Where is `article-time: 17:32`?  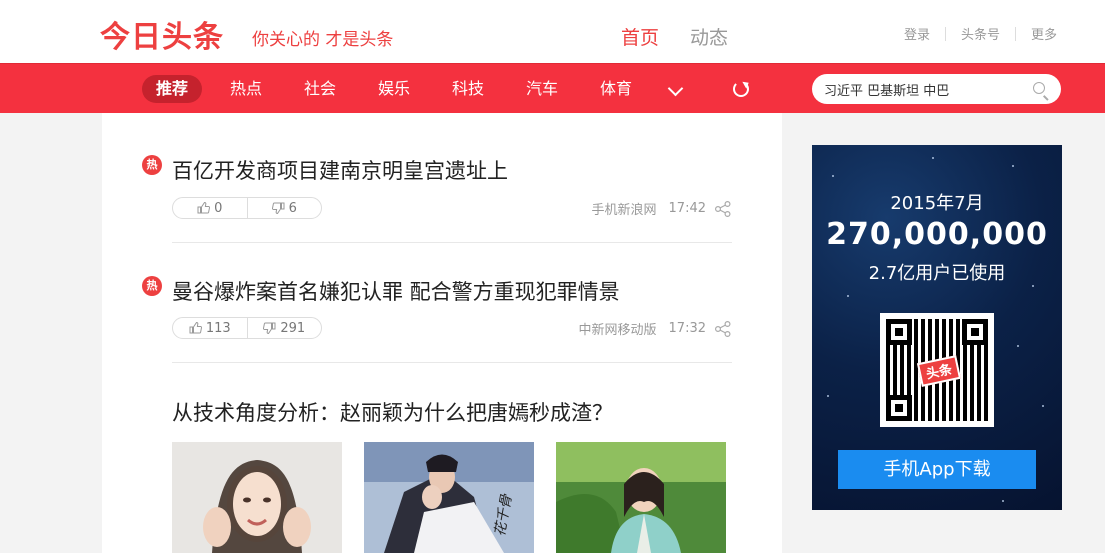
article-time: 17:32 is located at coordinates (687, 328).